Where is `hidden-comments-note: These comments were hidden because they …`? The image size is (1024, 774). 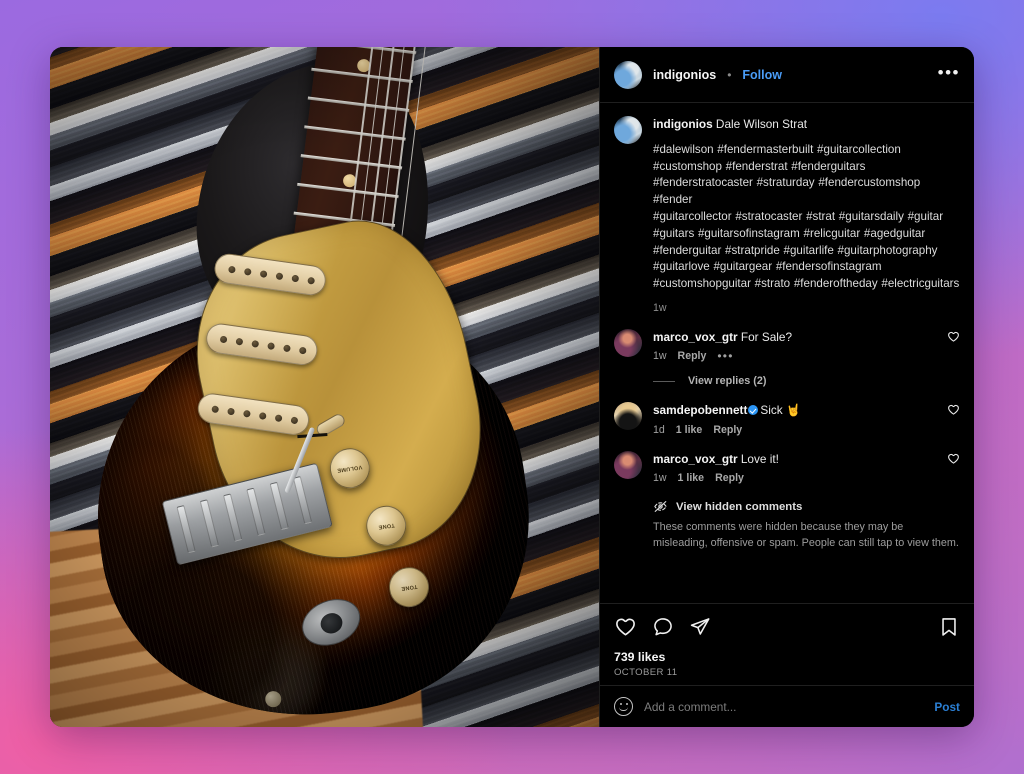
hidden-comments-note: These comments were hidden because they … is located at coordinates (806, 535).